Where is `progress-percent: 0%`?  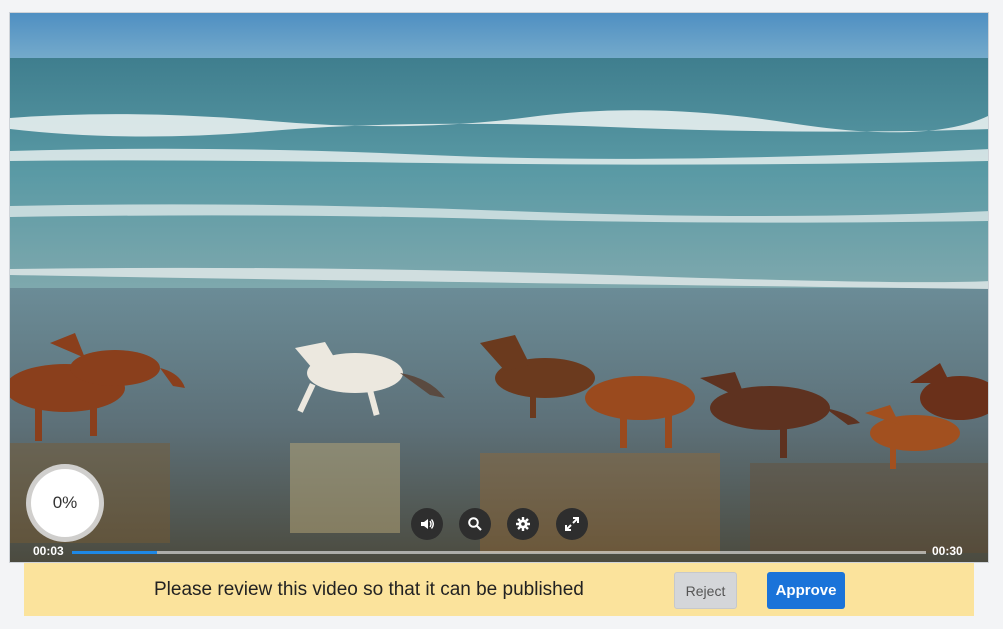 progress-percent: 0% is located at coordinates (65, 502).